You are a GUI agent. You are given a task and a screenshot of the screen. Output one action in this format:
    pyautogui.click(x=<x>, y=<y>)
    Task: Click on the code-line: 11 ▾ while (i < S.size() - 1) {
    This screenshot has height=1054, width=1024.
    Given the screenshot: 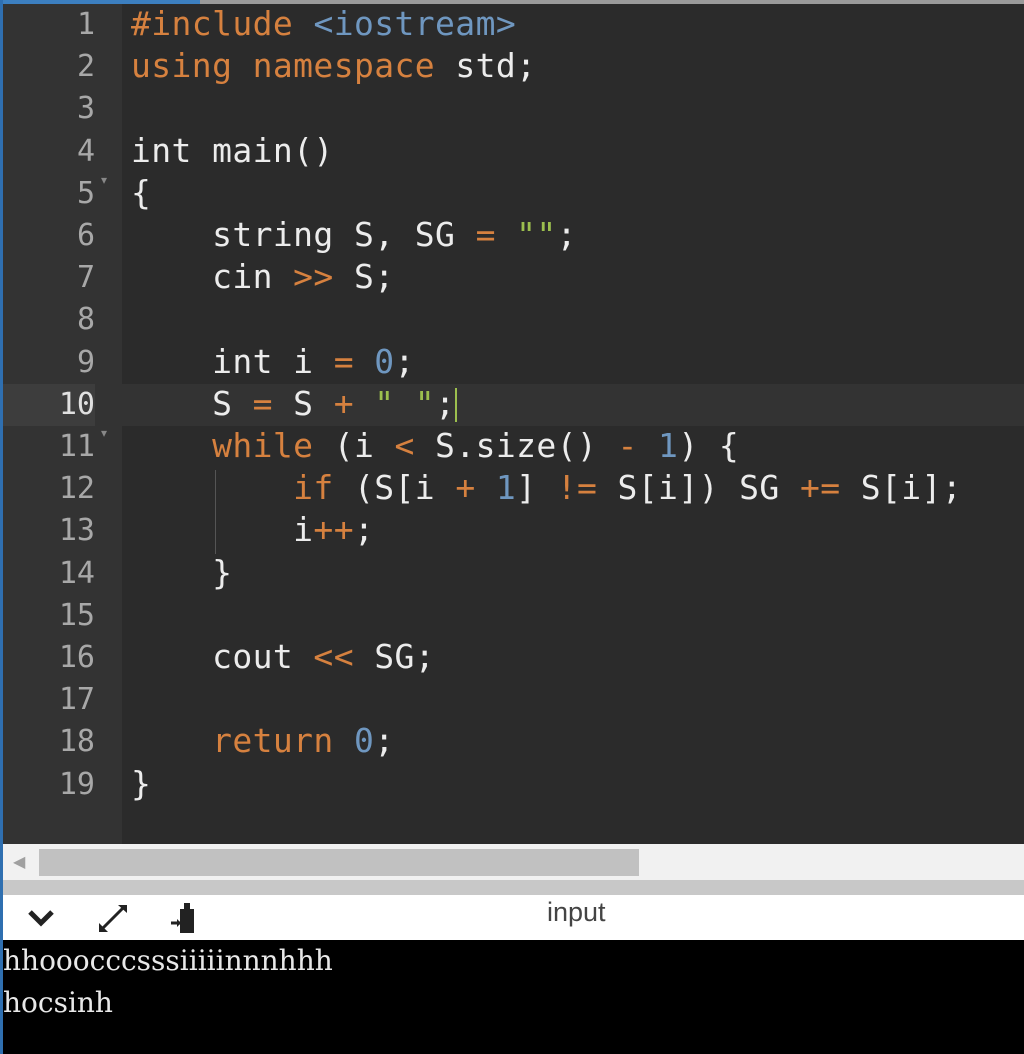 What is the action you would take?
    pyautogui.click(x=513, y=447)
    